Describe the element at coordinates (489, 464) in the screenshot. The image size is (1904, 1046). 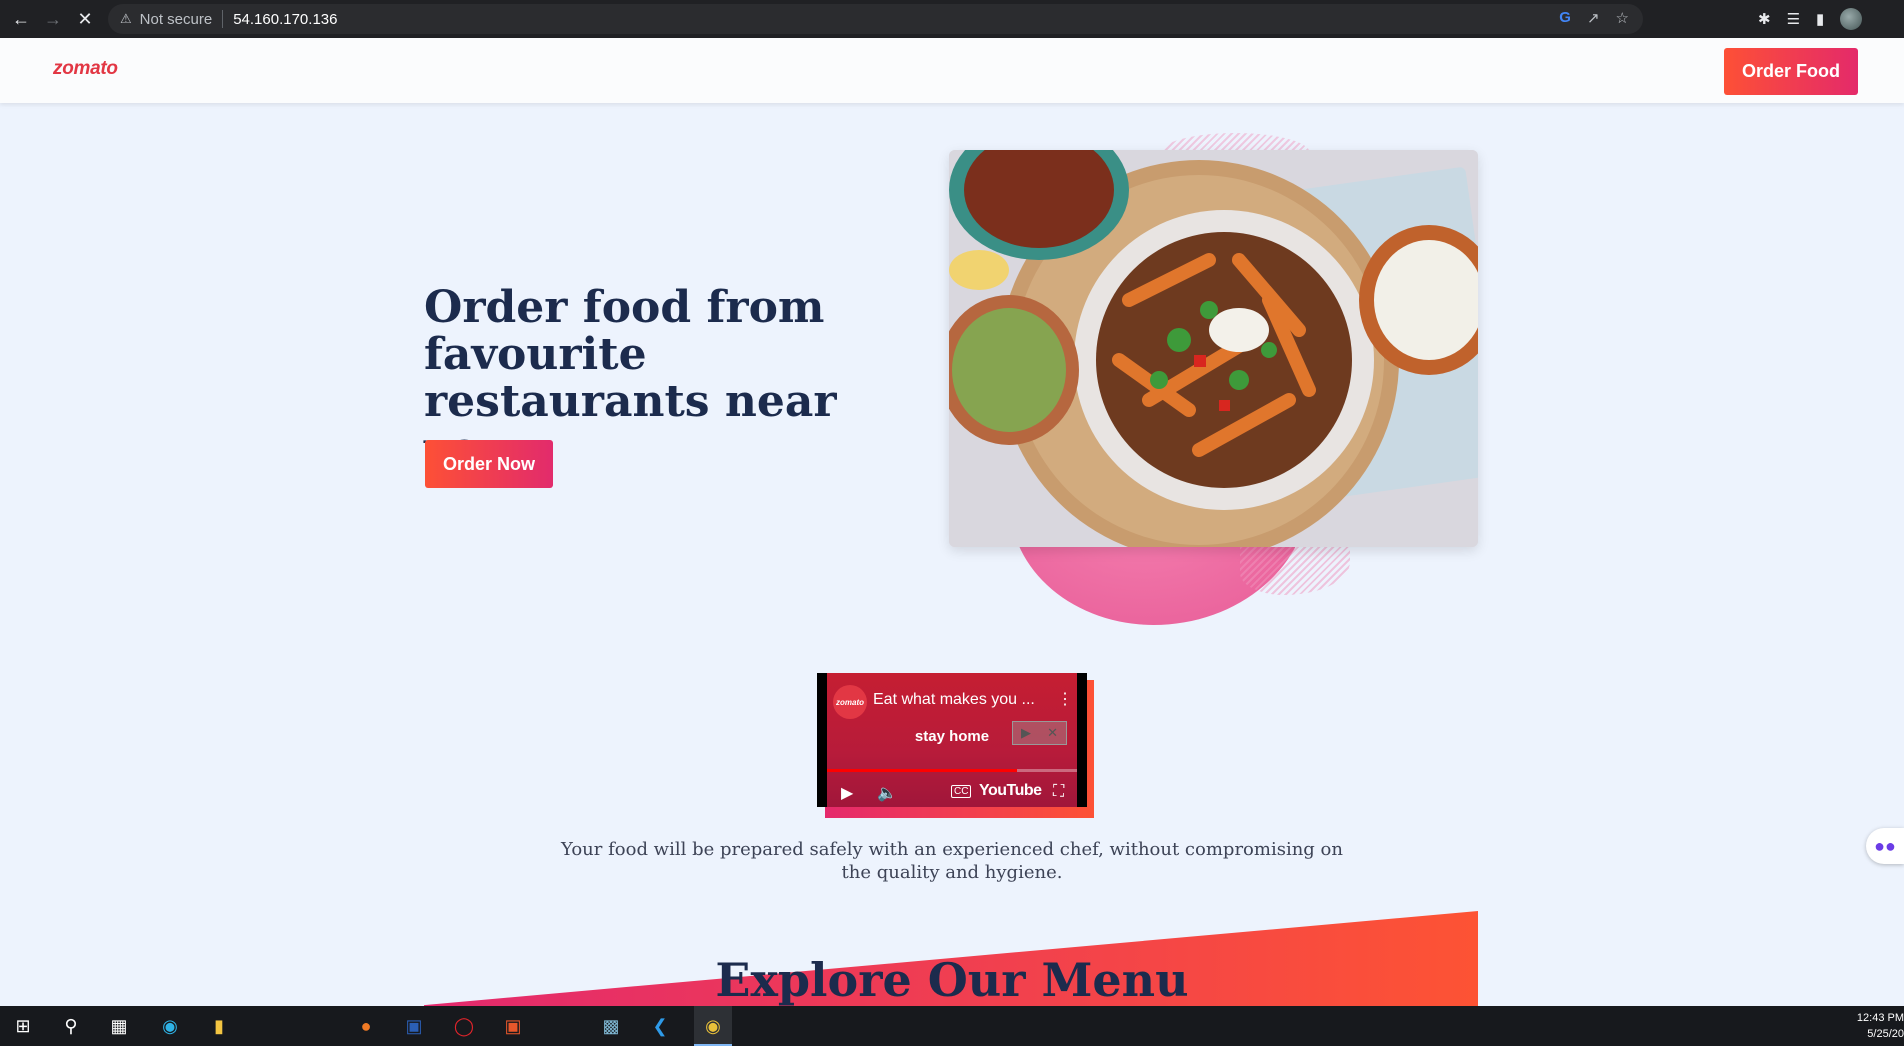
I see `order-now-button: Order Now` at that location.